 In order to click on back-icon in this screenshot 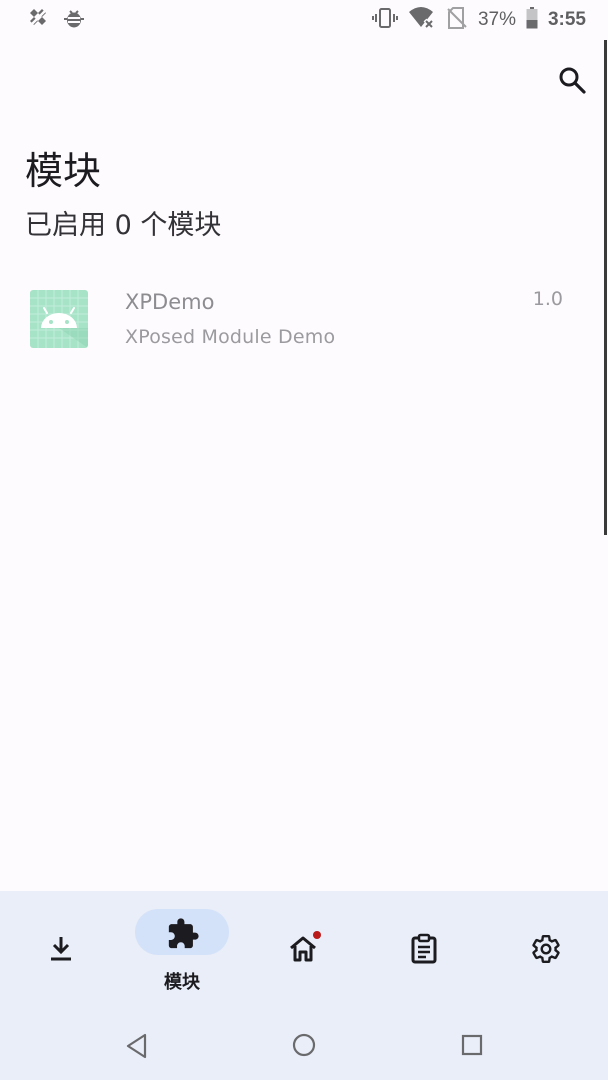, I will do `click(137, 1048)`.